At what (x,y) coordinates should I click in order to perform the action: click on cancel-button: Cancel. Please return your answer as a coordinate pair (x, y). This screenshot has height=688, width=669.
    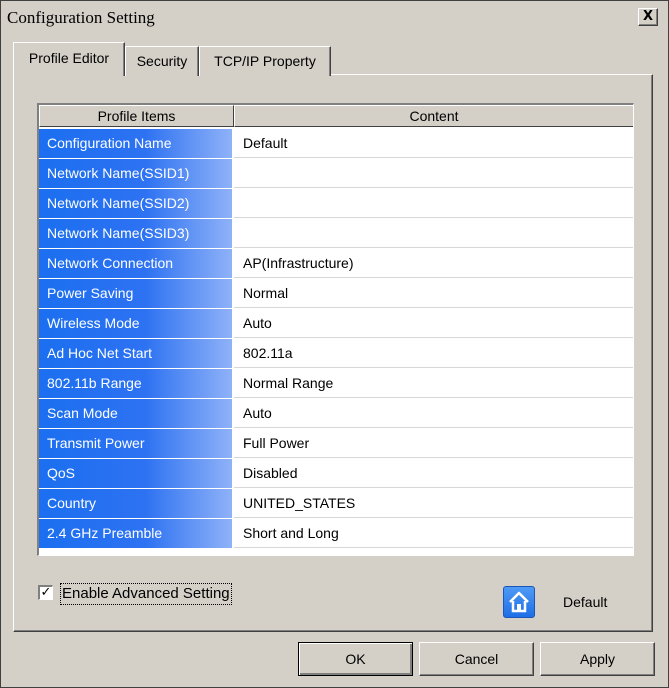
    Looking at the image, I should click on (476, 659).